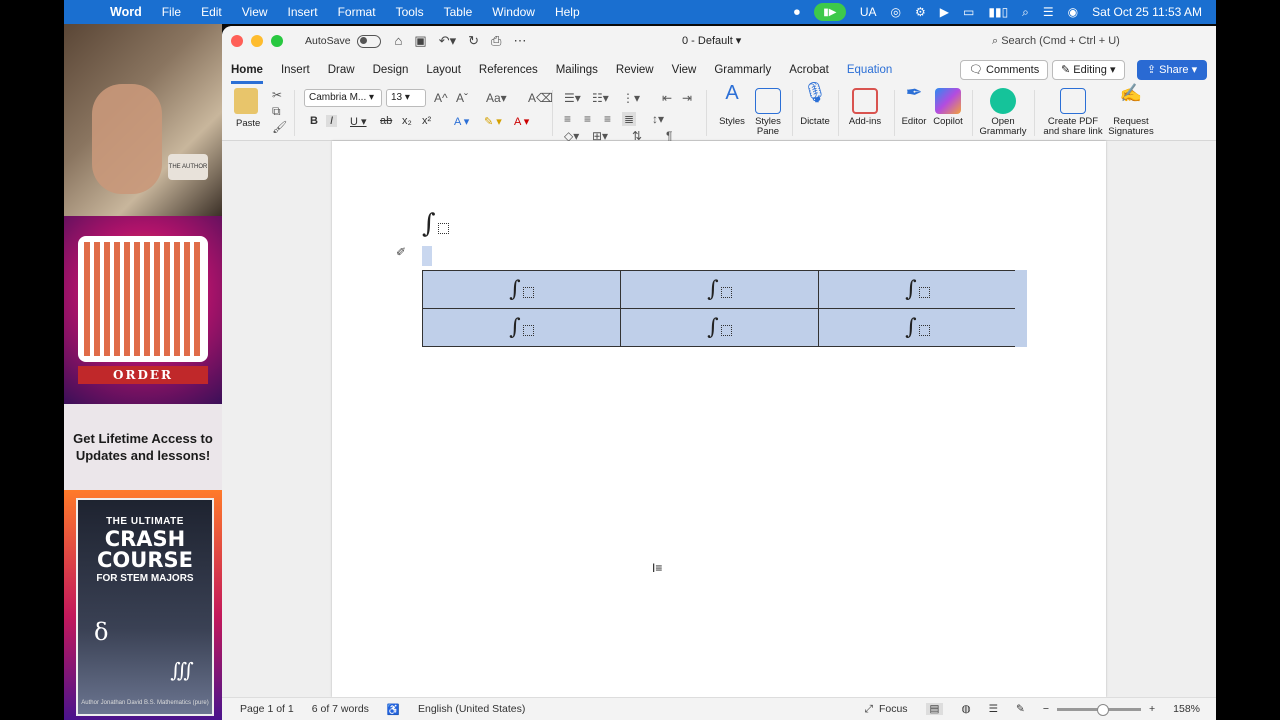  I want to click on gear-icon: ⚙, so click(920, 12).